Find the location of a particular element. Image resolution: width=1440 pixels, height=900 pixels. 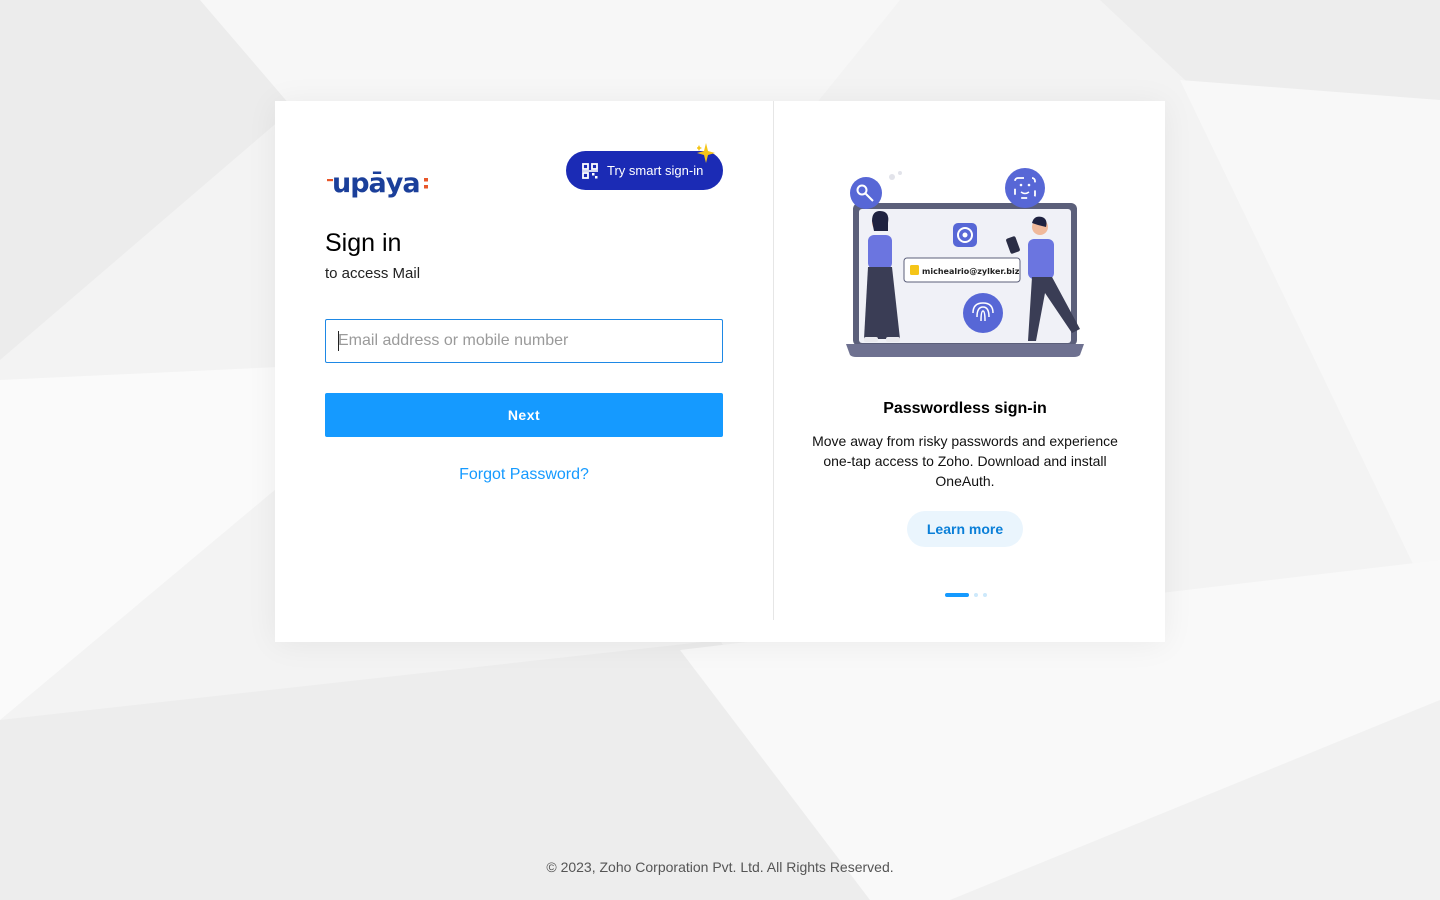

svg-text: upāya is located at coordinates (376, 183).